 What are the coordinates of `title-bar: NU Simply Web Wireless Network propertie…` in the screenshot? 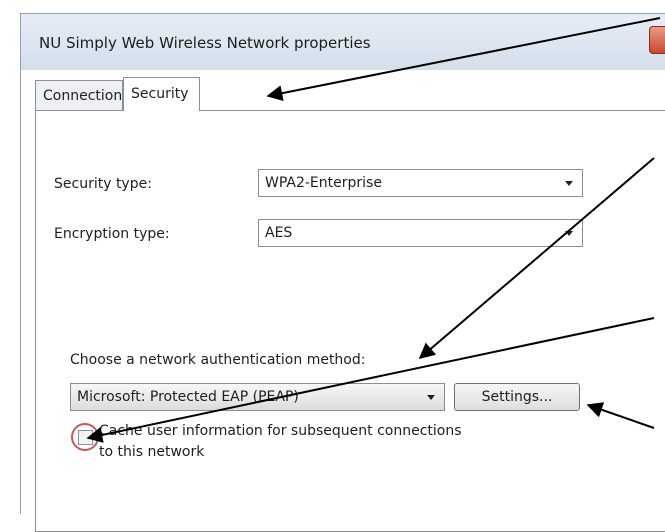 It's located at (343, 42).